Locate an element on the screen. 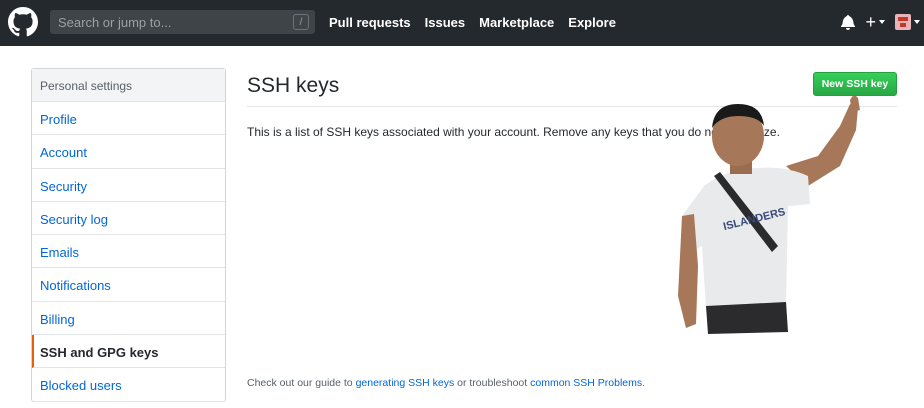 The height and width of the screenshot is (408, 924). nav-pull-requests: Pull requests is located at coordinates (370, 22).